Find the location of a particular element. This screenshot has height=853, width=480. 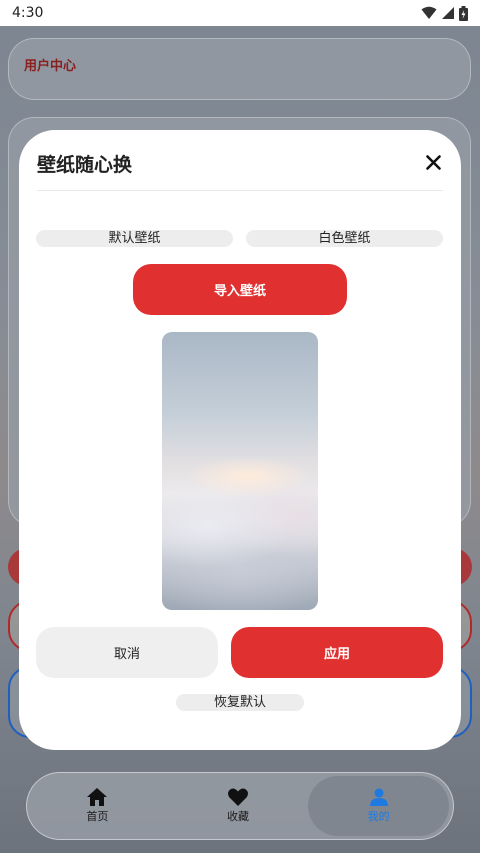

nav-item-home: 首页 is located at coordinates (97, 806).